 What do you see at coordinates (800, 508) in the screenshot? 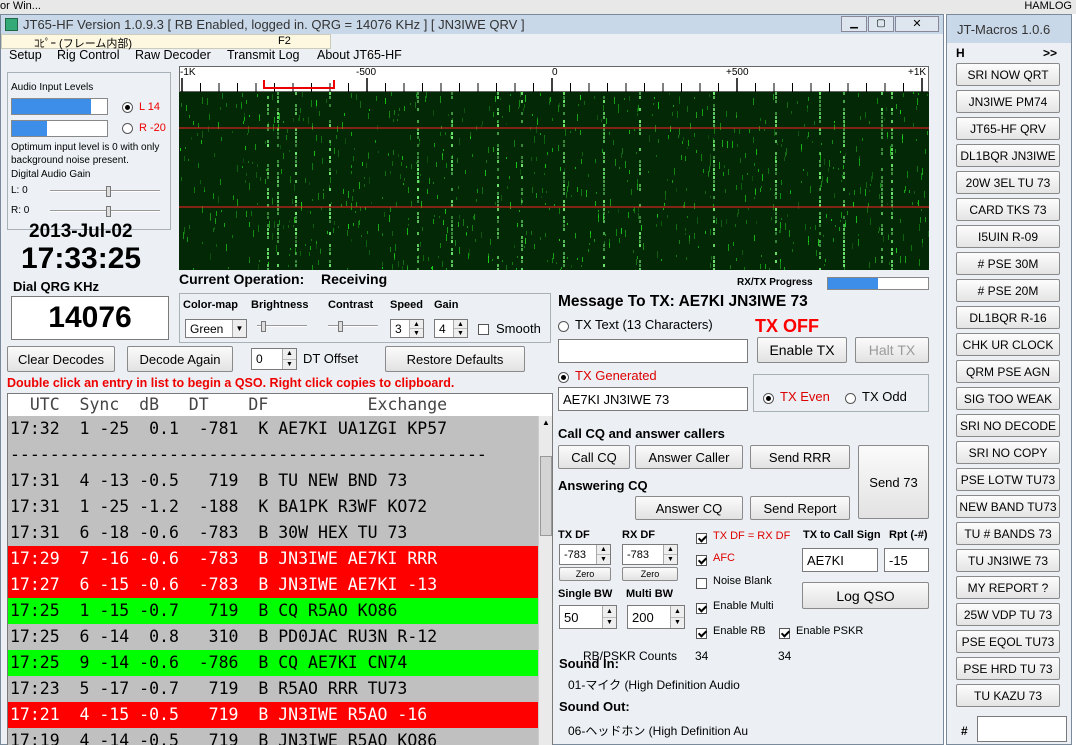
I see `send-report-button: Send Report` at bounding box center [800, 508].